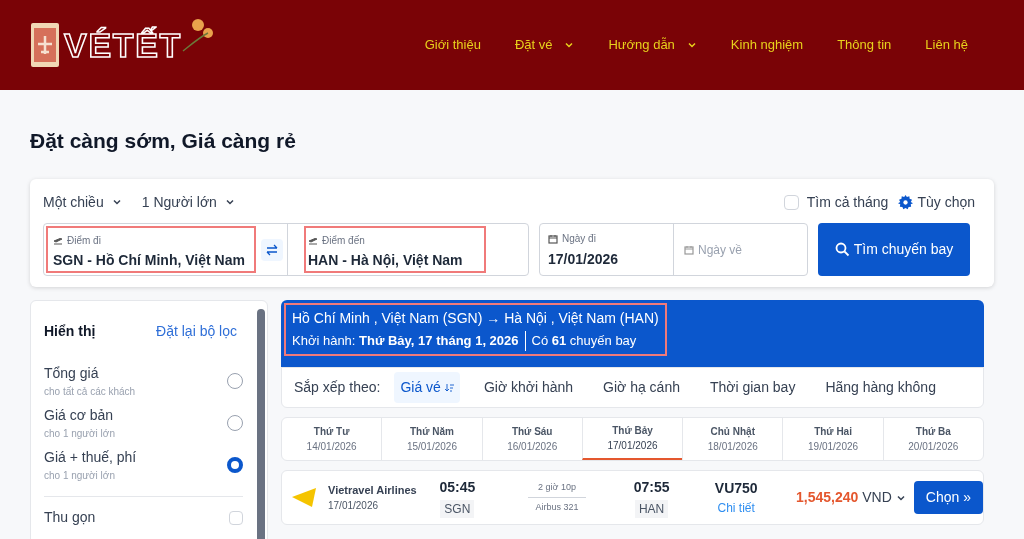 This screenshot has width=1024, height=539. Describe the element at coordinates (583, 341) in the screenshot. I see `flight-count: Có 61 chuyến bay` at that location.